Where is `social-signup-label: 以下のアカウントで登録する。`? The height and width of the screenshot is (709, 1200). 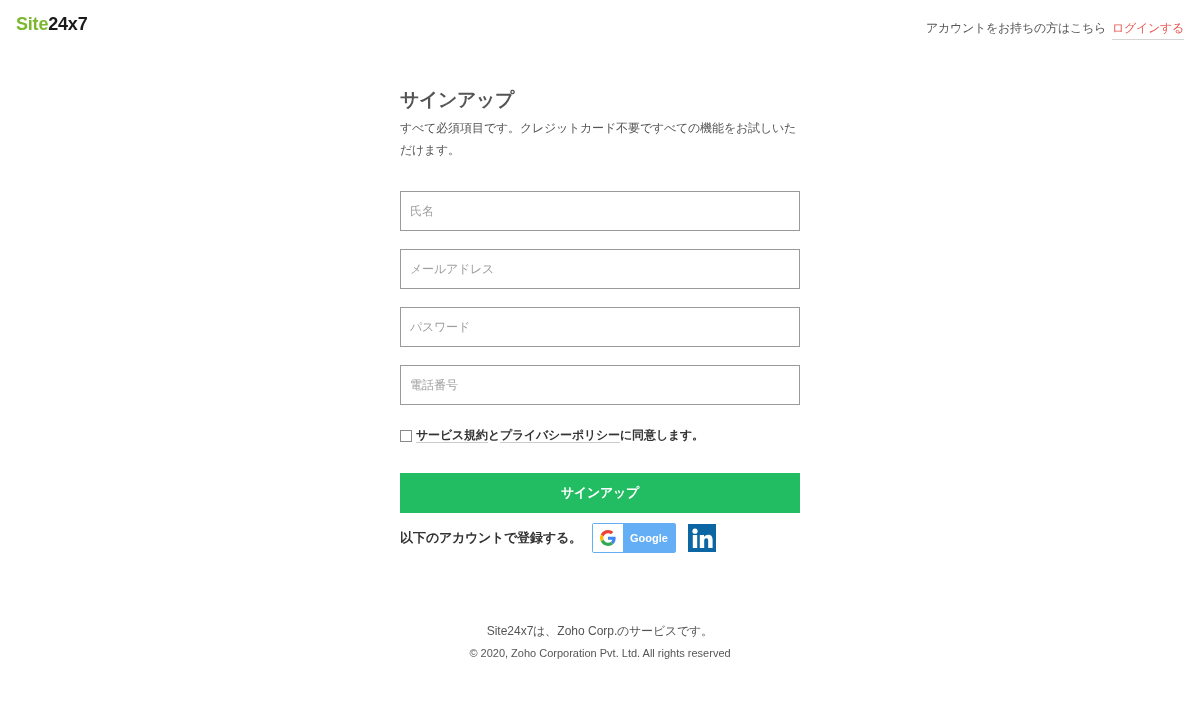 social-signup-label: 以下のアカウントで登録する。 is located at coordinates (491, 538).